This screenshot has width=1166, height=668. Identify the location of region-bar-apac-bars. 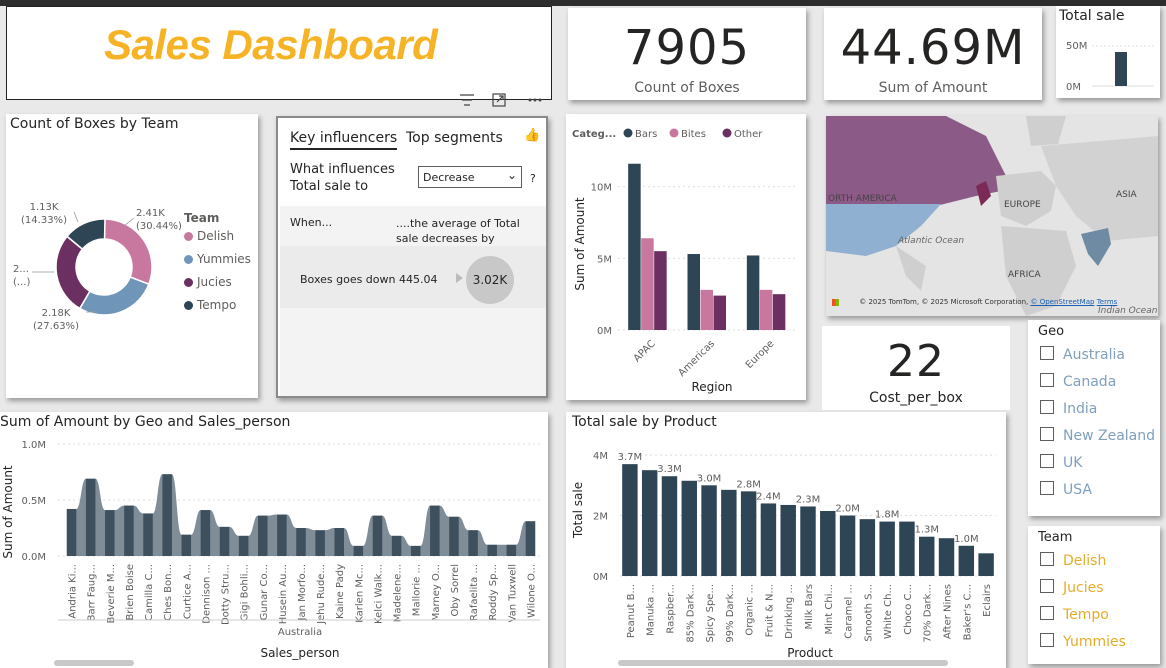
(634, 246).